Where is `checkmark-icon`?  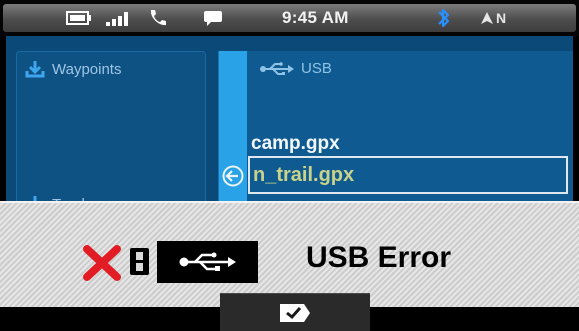 checkmark-icon is located at coordinates (295, 312).